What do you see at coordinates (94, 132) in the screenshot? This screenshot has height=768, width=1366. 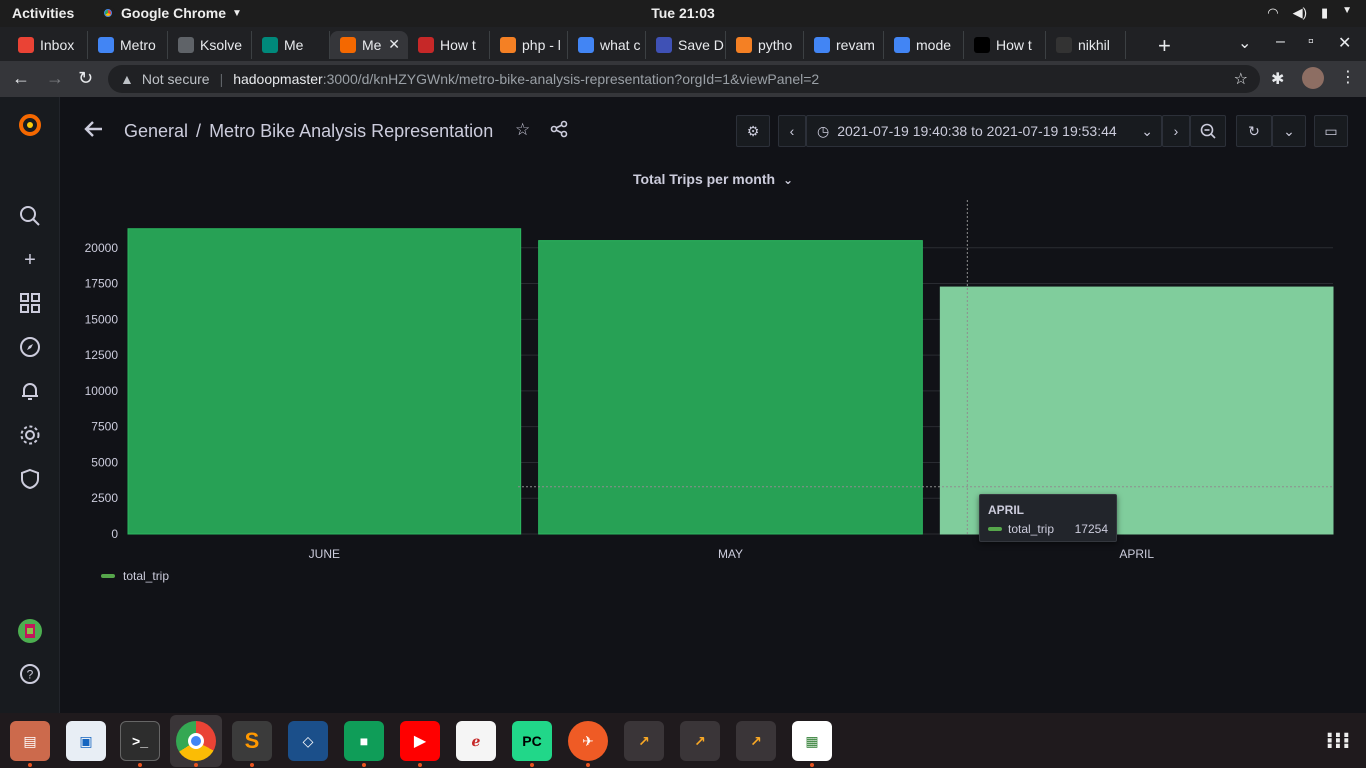 I see `back-arrow-icon` at bounding box center [94, 132].